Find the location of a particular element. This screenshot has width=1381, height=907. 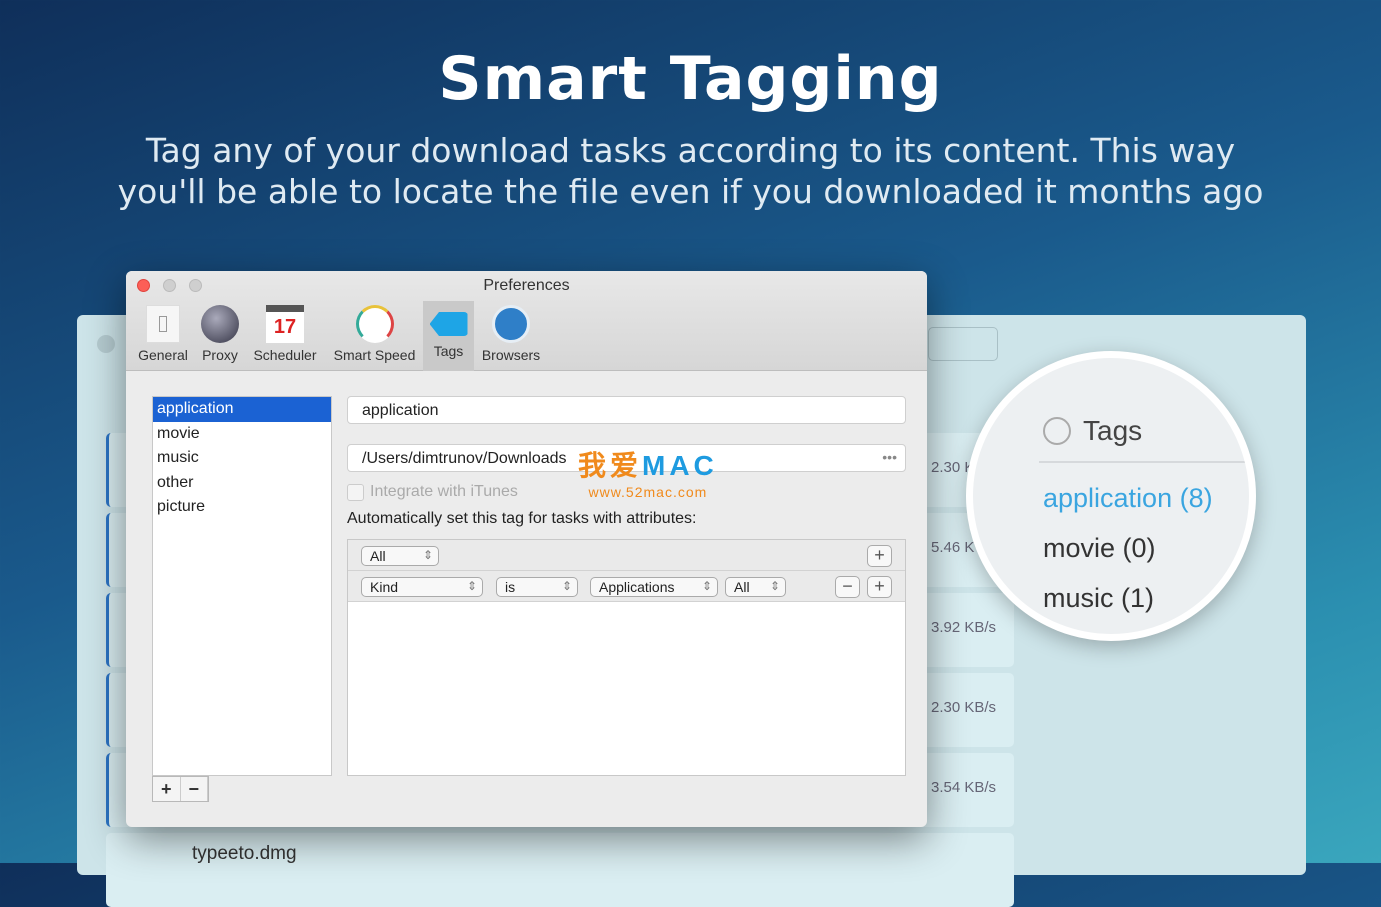

tag-add-remove: + − is located at coordinates (180, 789).